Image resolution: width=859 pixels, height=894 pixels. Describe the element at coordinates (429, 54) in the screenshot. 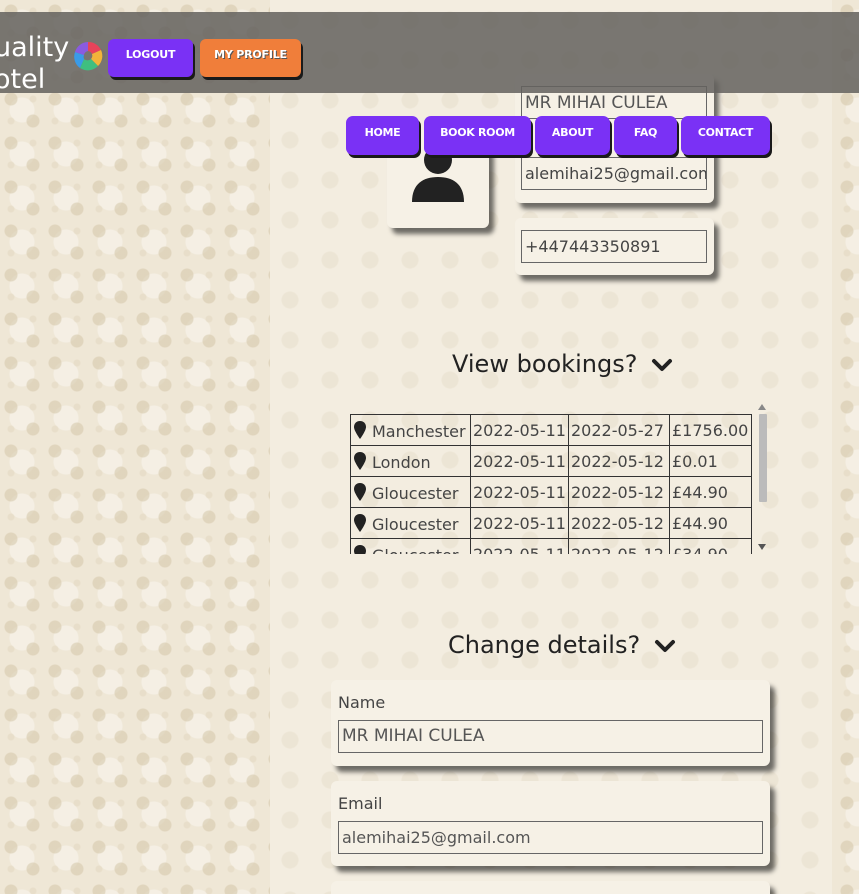

I see `header-bar: uality otel LOGOUT MY PROFILE` at that location.